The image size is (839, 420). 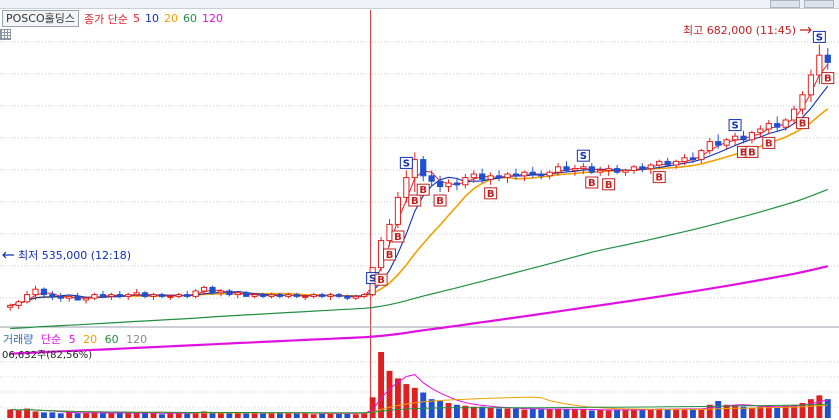 I want to click on volume-readout: 06,632주(82,56%), so click(x=47, y=355).